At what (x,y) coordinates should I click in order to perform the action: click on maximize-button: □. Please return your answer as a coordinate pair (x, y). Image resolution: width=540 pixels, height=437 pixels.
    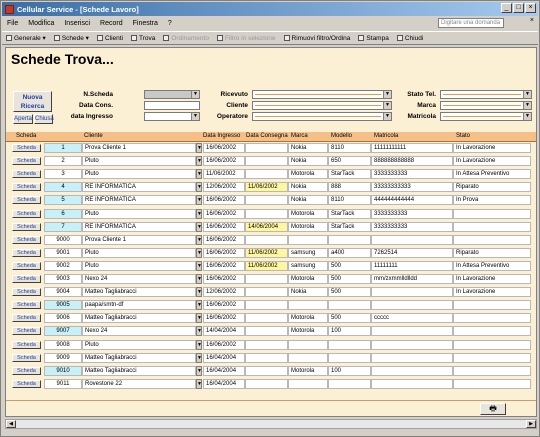
    Looking at the image, I should click on (518, 8).